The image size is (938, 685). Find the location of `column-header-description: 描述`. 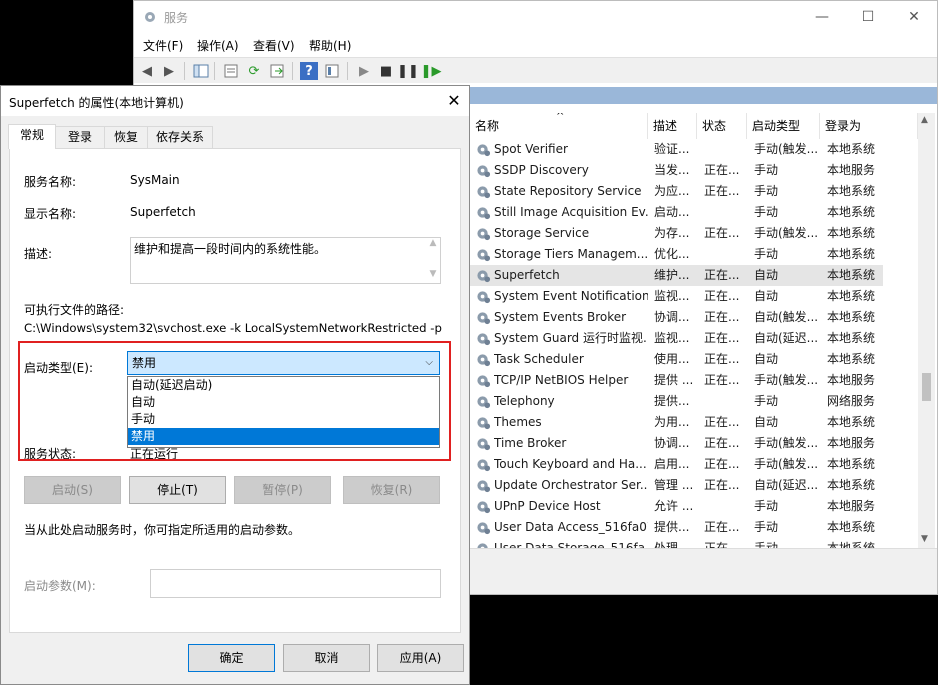

column-header-description: 描述 is located at coordinates (672, 126).